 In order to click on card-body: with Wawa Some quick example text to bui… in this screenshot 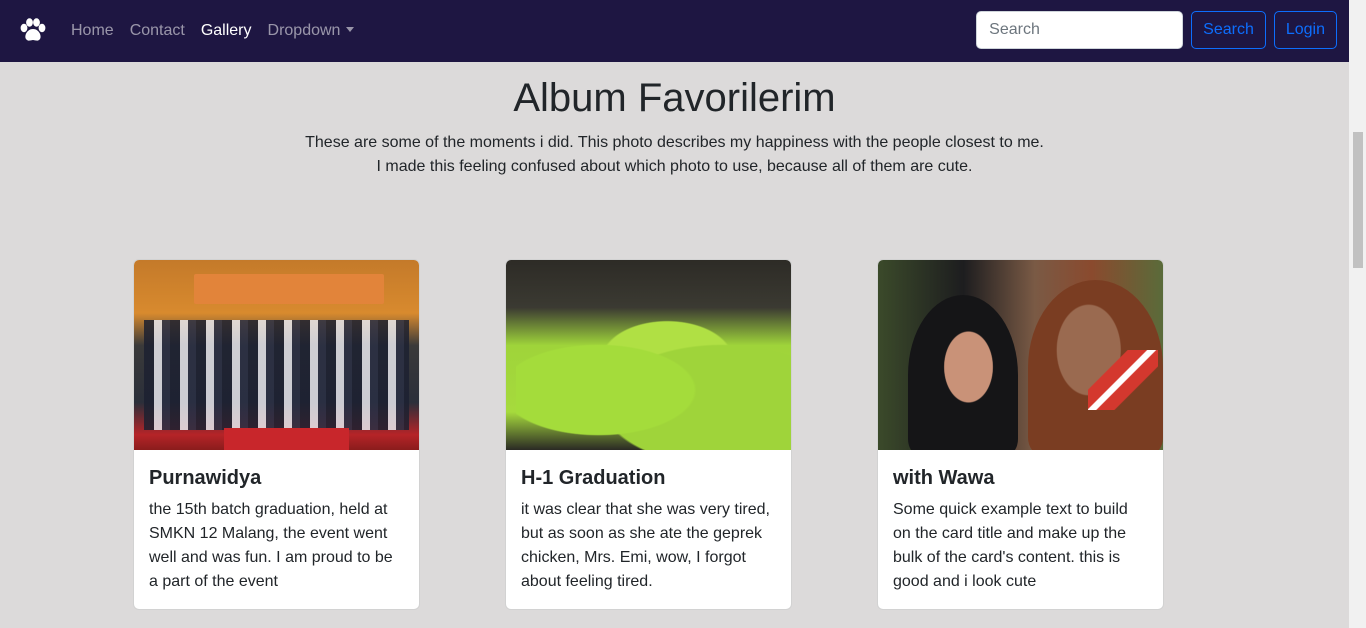, I will do `click(1020, 529)`.